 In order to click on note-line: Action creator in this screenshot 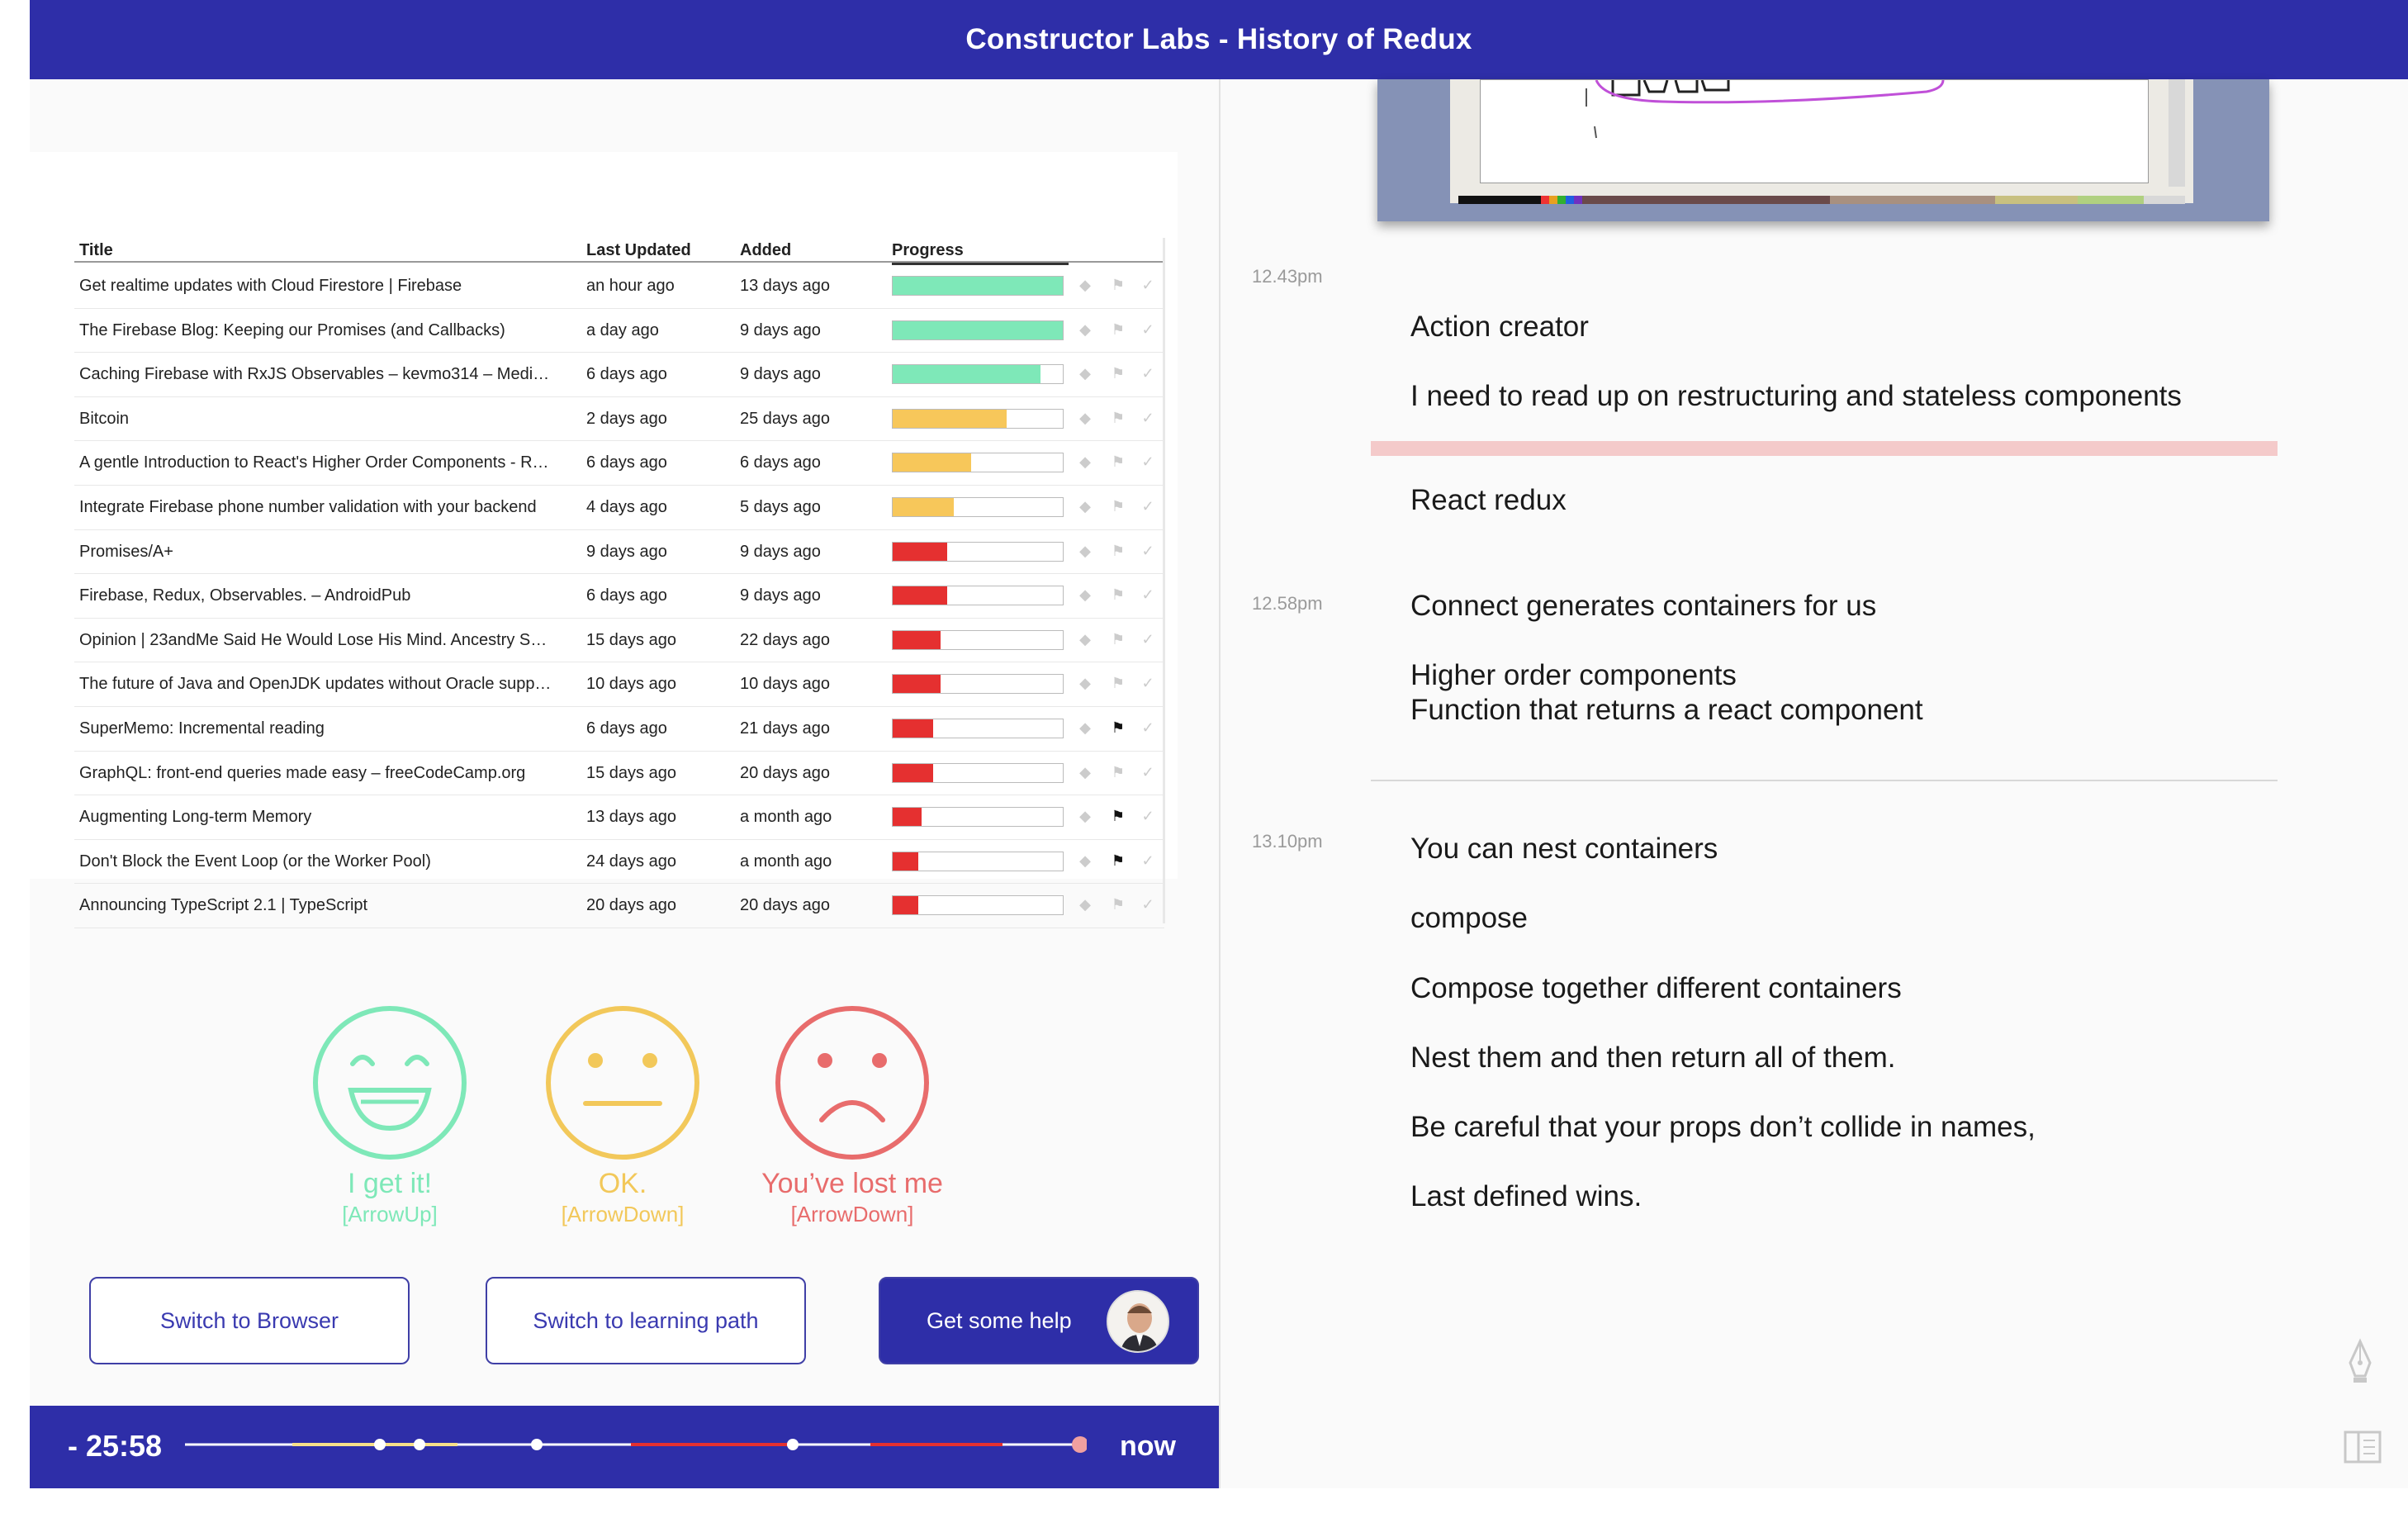, I will do `click(1499, 327)`.